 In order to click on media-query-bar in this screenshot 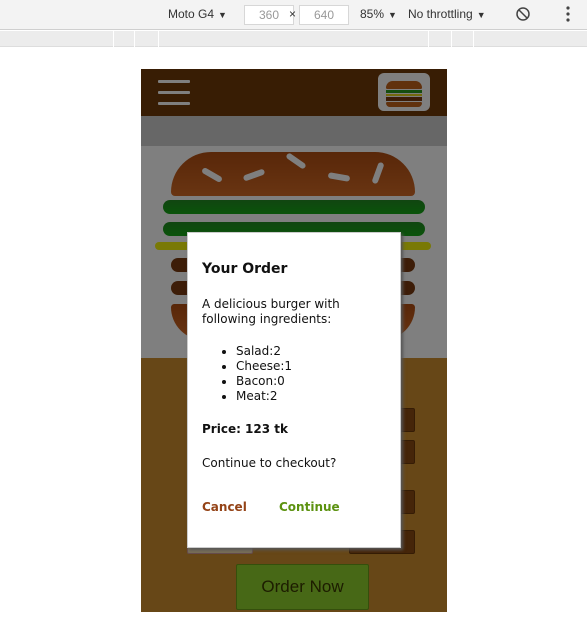, I will do `click(293, 39)`.